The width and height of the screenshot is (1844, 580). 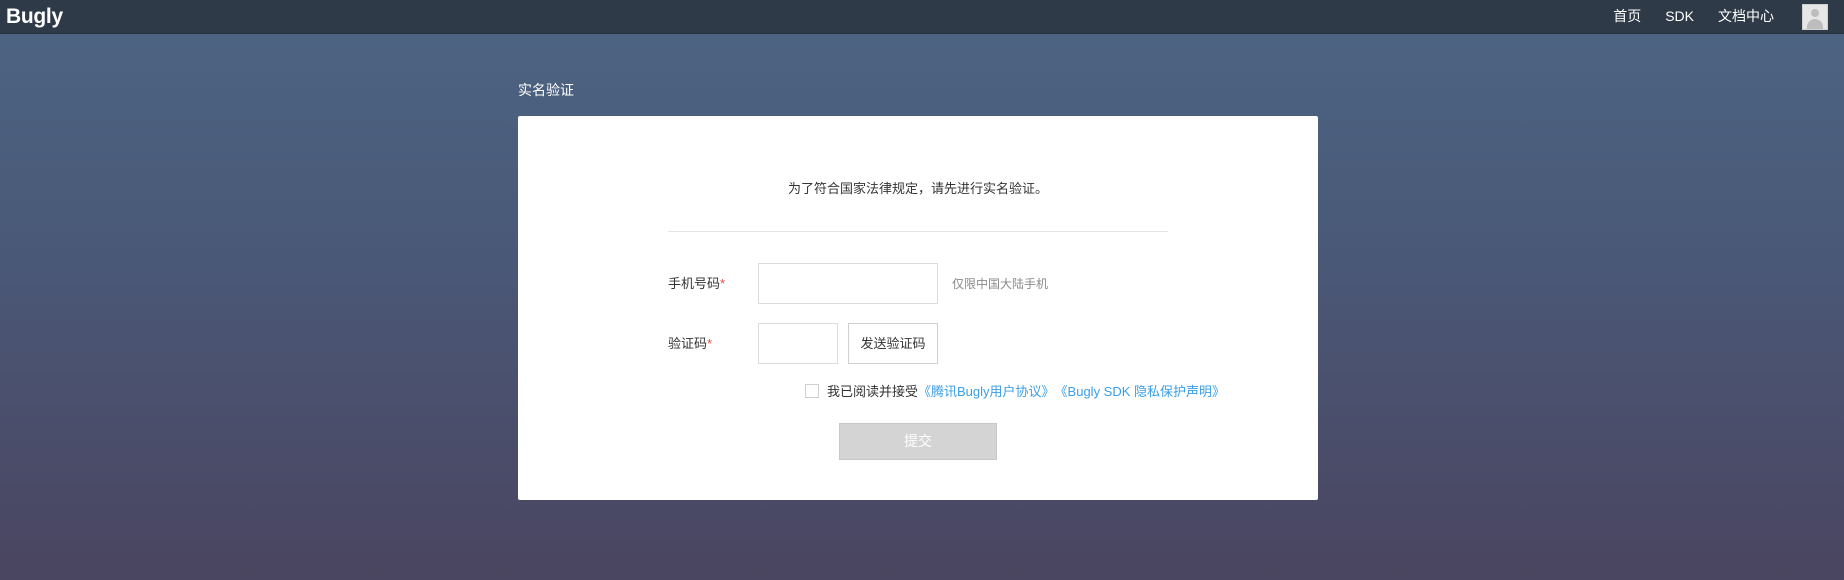 What do you see at coordinates (1627, 16) in the screenshot?
I see `nav-item-home: 首页` at bounding box center [1627, 16].